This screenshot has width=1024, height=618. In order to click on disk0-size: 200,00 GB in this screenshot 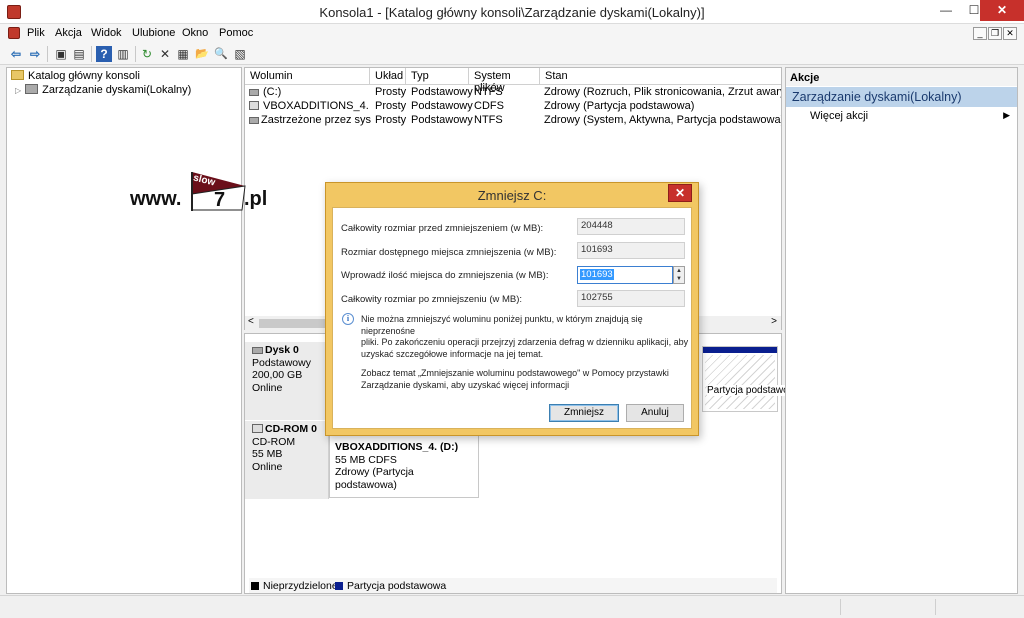, I will do `click(277, 375)`.